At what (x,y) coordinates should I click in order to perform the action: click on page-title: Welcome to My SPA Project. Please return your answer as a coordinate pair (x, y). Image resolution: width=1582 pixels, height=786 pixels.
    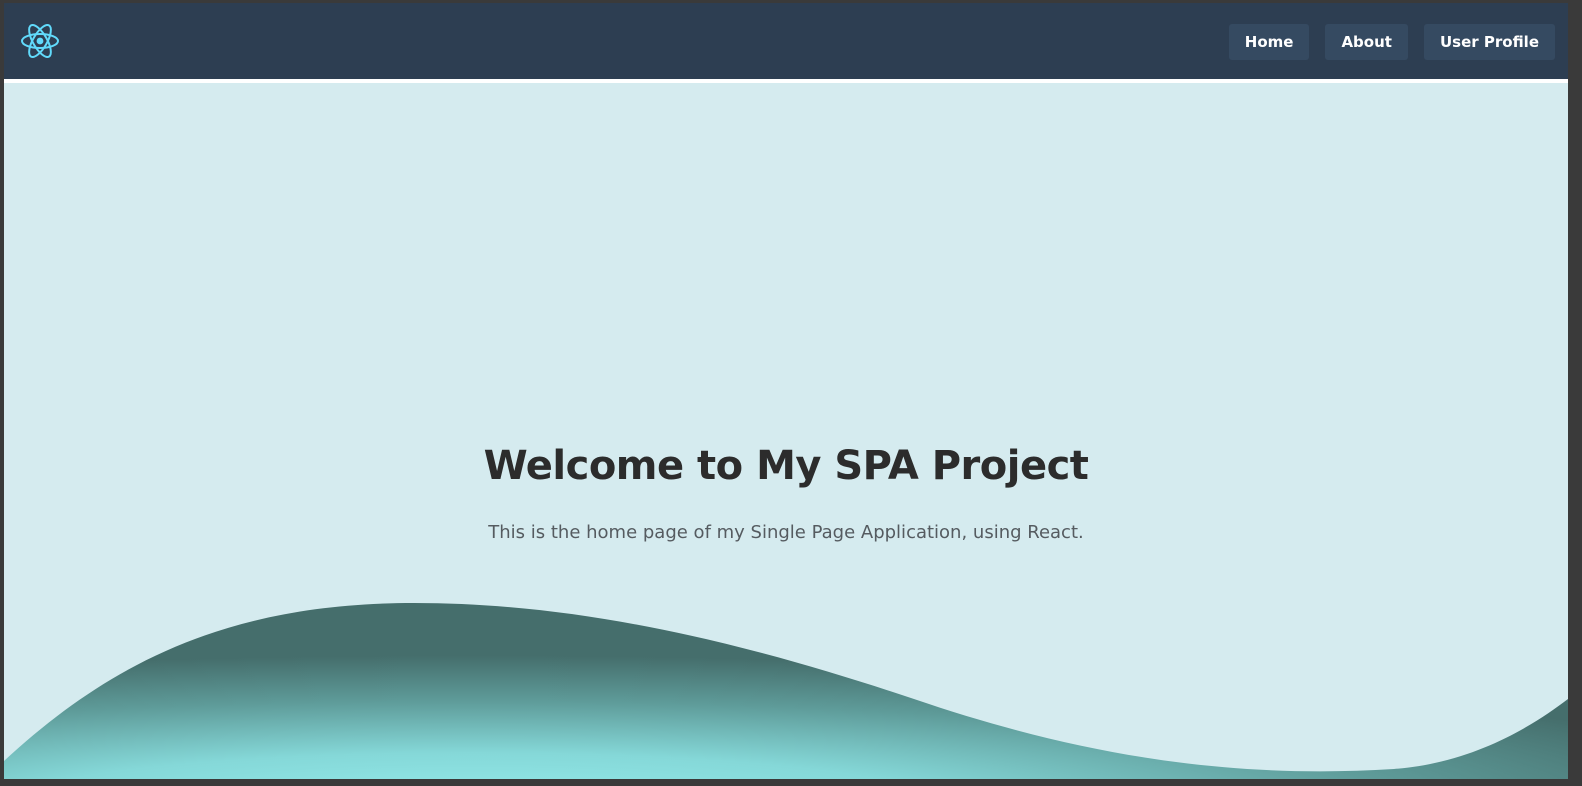
    Looking at the image, I should click on (786, 466).